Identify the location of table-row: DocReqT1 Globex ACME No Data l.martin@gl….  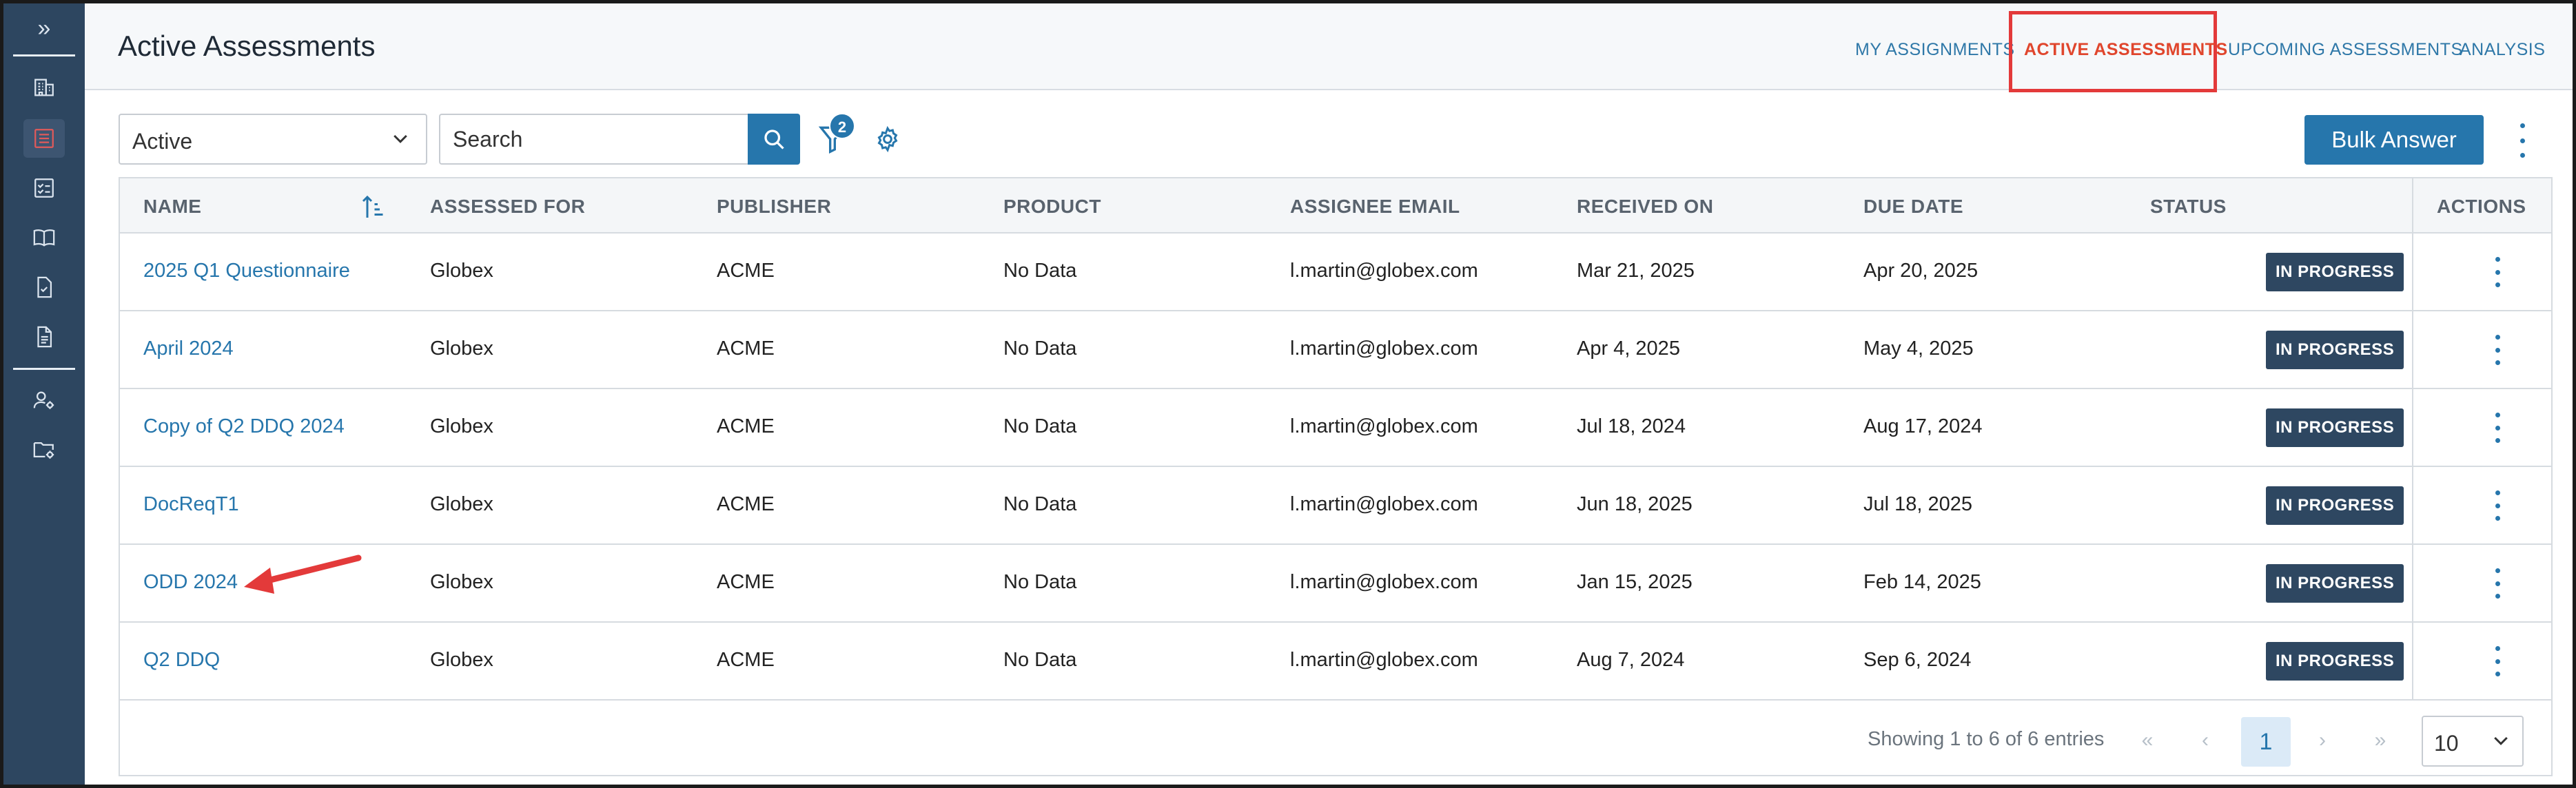
(1335, 506).